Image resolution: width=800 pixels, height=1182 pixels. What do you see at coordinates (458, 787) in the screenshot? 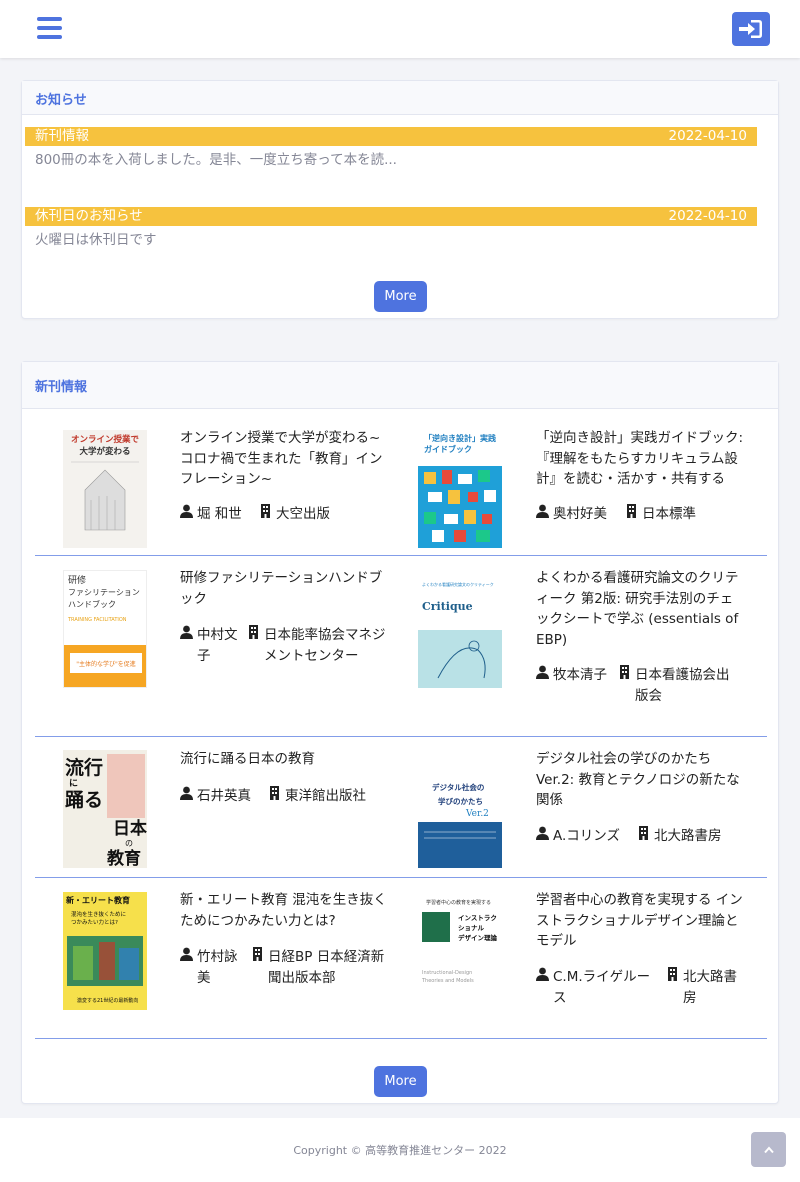
I see `svg-text: デジタル社会の` at bounding box center [458, 787].